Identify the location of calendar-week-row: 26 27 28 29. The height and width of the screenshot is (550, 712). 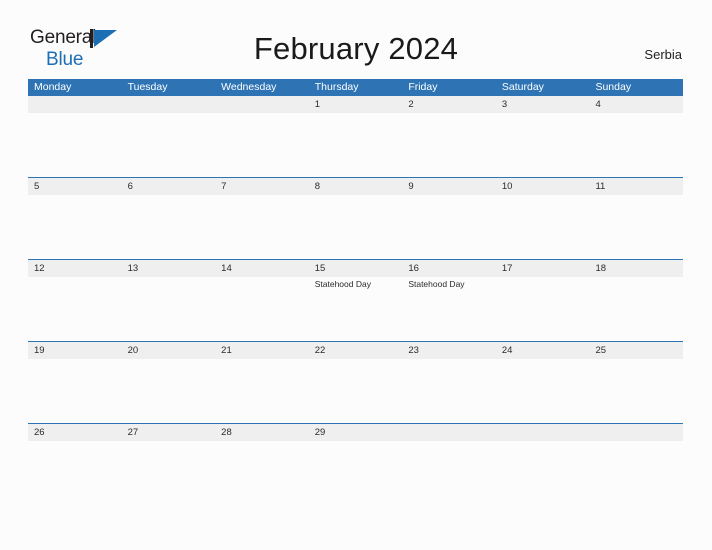
(355, 432).